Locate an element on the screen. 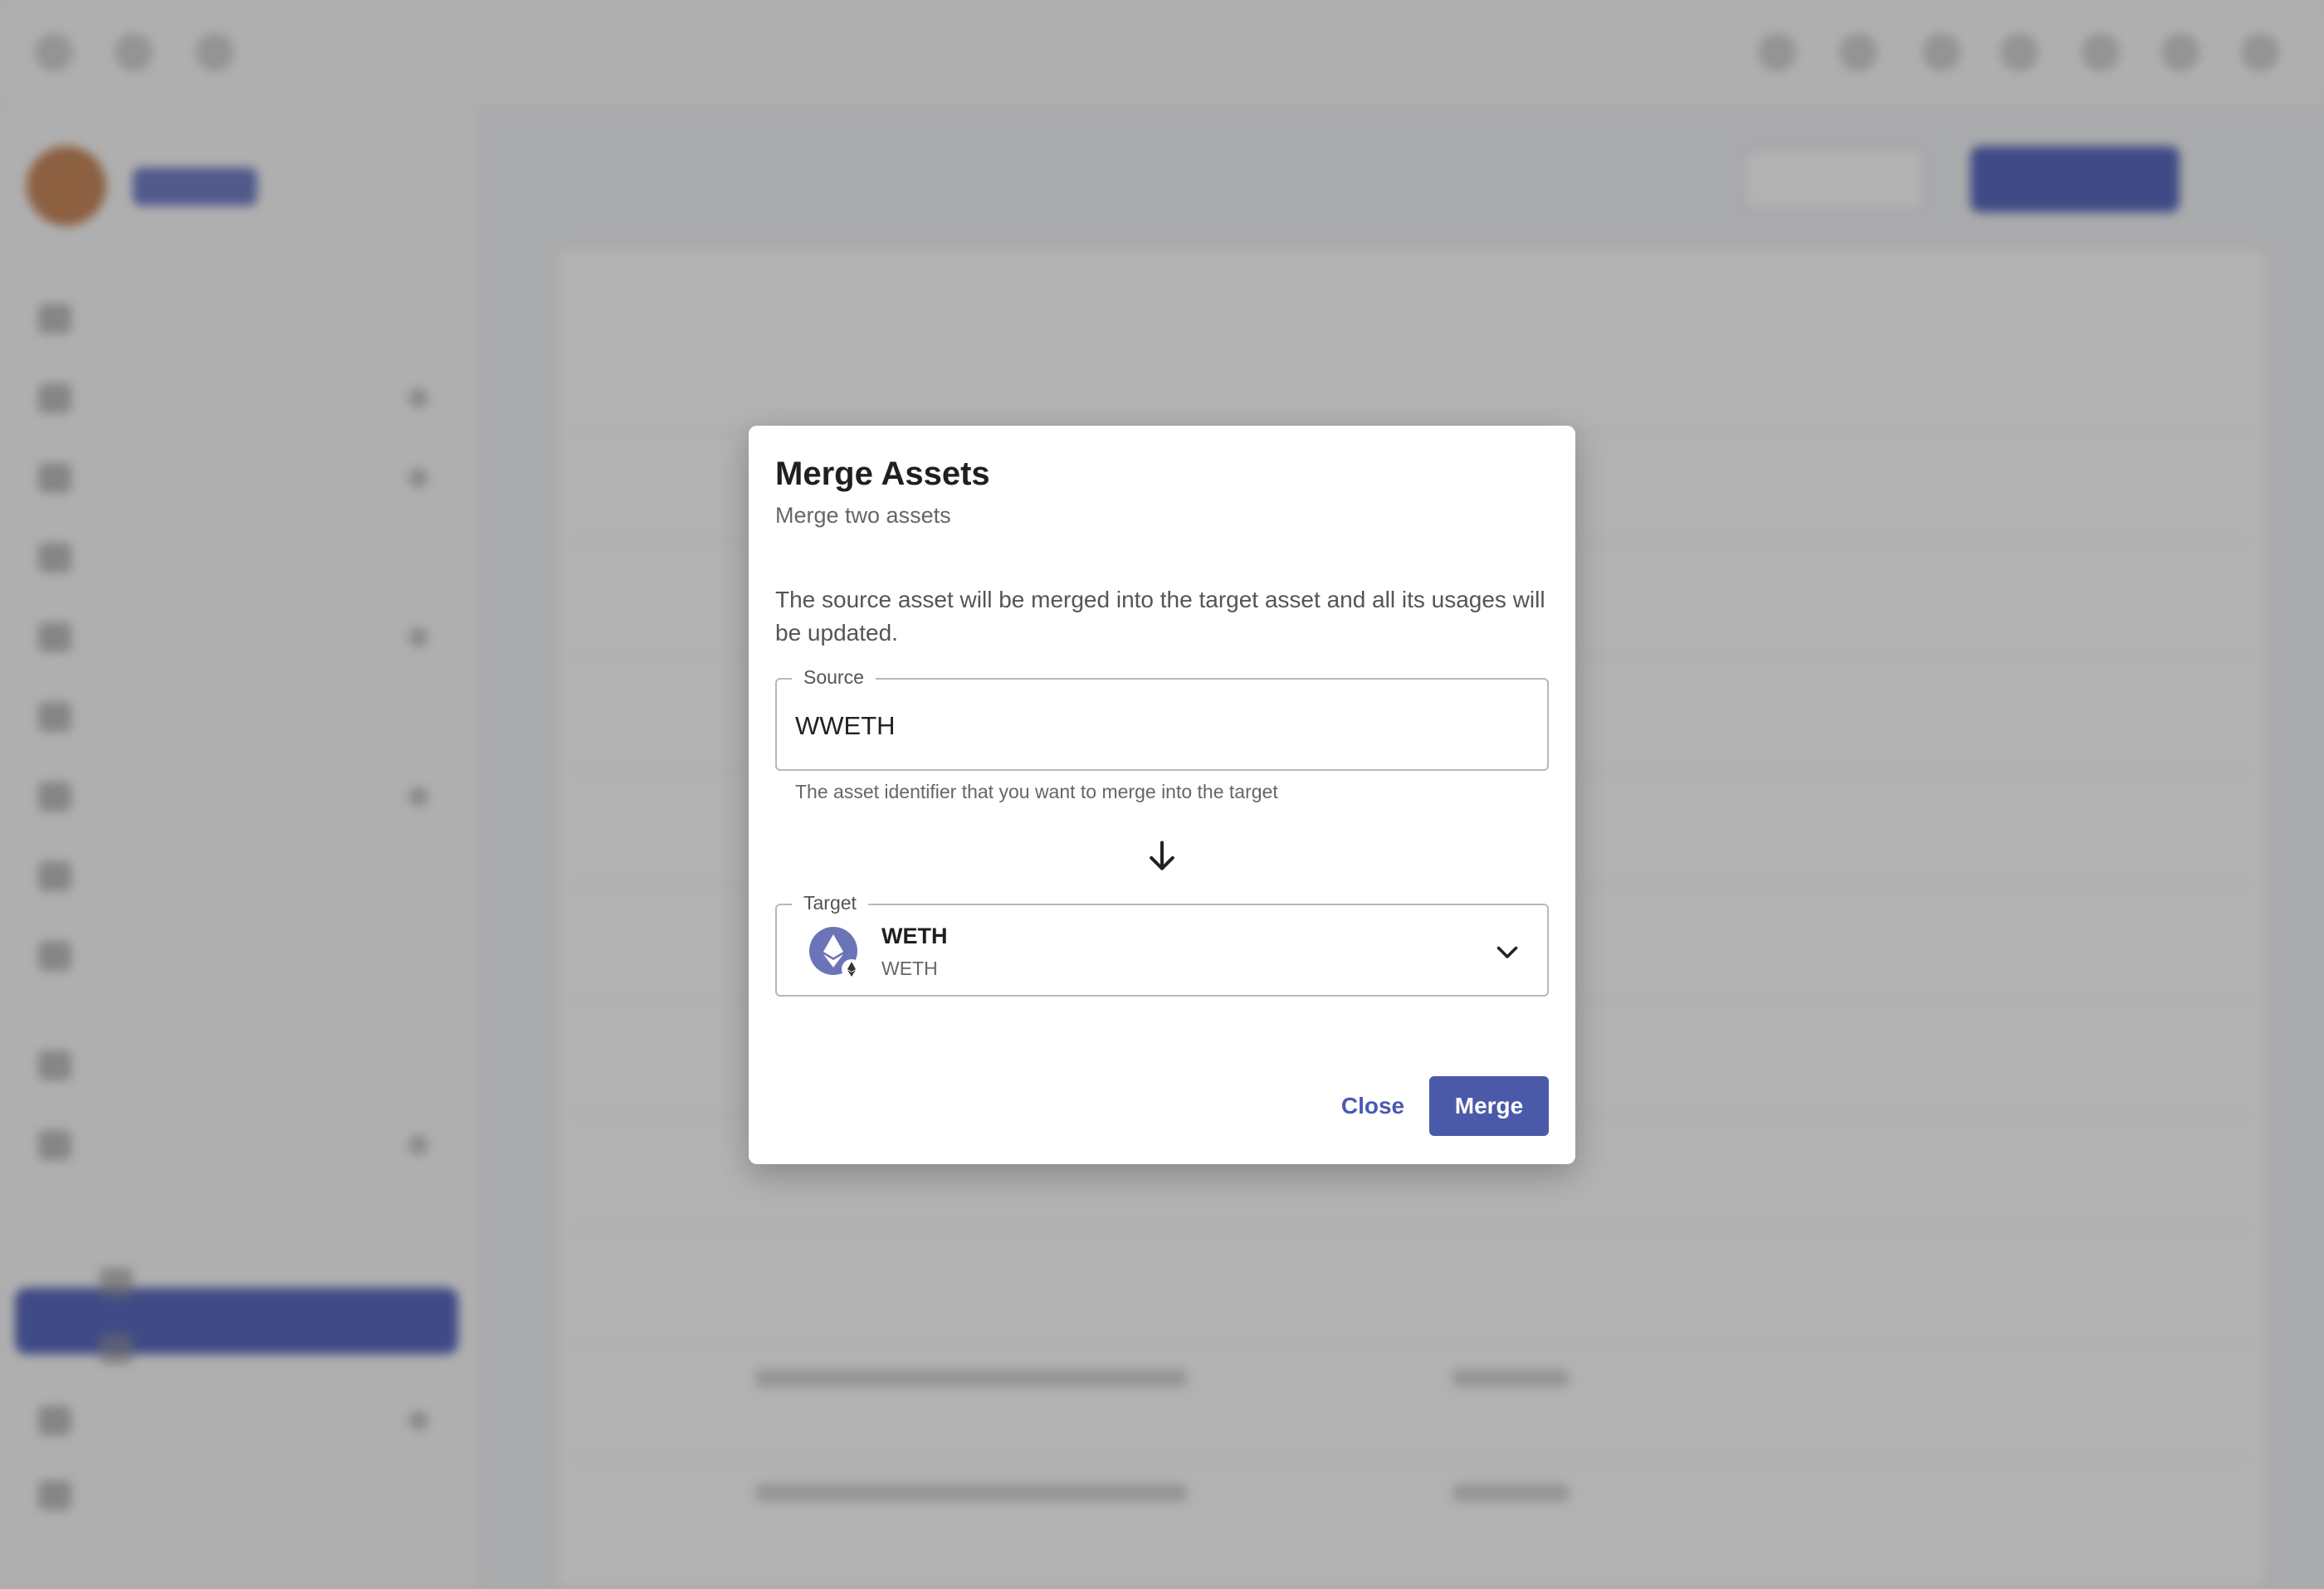 The width and height of the screenshot is (2324, 1589). dialog-title: Merge Assets is located at coordinates (882, 474).